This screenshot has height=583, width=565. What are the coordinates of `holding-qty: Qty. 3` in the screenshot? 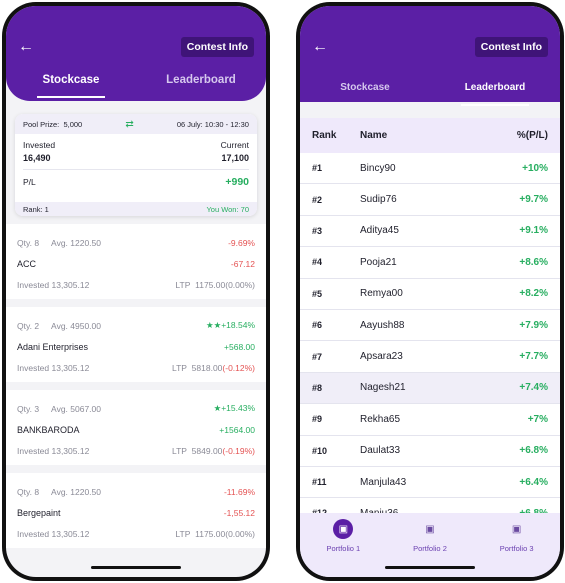 It's located at (28, 408).